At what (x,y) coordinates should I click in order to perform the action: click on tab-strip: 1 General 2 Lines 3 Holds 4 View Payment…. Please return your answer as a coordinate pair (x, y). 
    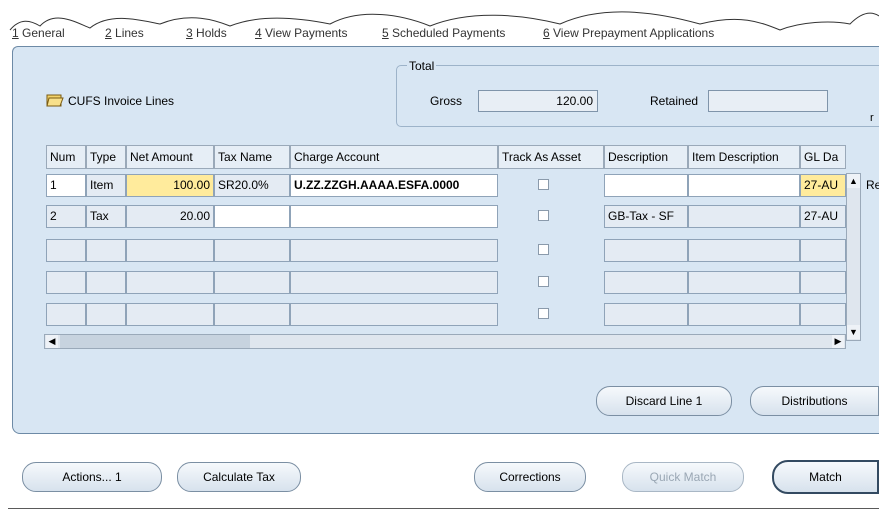
    Looking at the image, I should click on (439, 25).